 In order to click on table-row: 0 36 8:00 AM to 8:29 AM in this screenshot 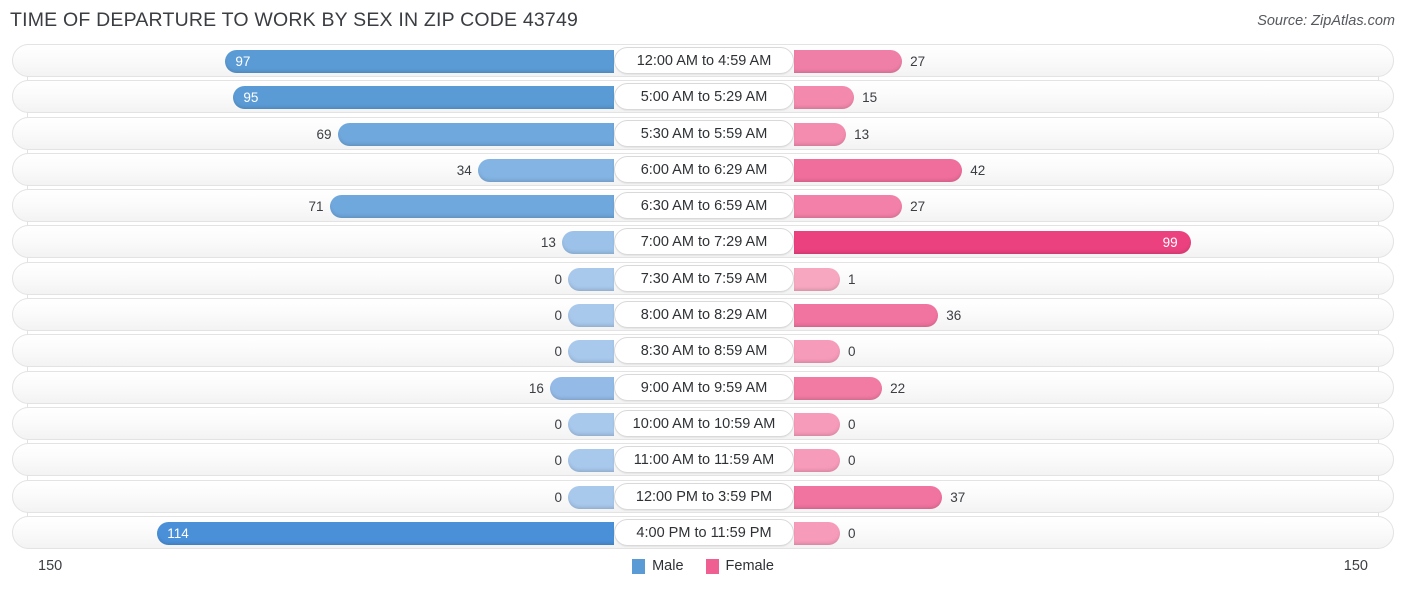, I will do `click(703, 315)`.